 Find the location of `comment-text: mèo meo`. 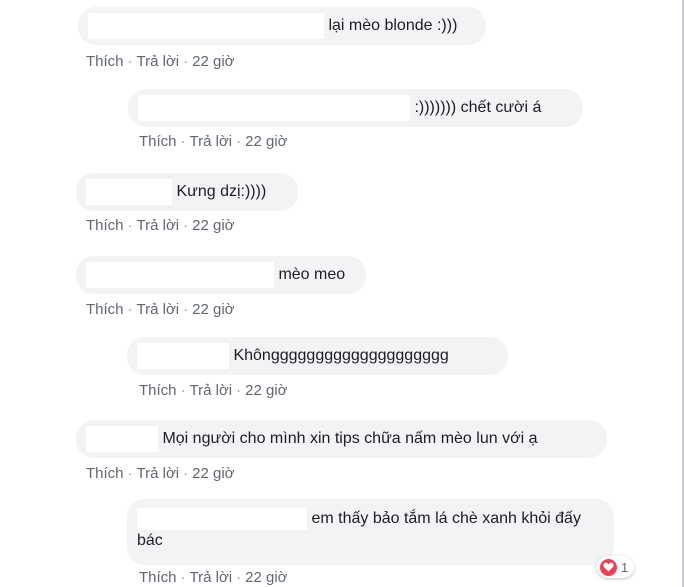

comment-text: mèo meo is located at coordinates (312, 274).